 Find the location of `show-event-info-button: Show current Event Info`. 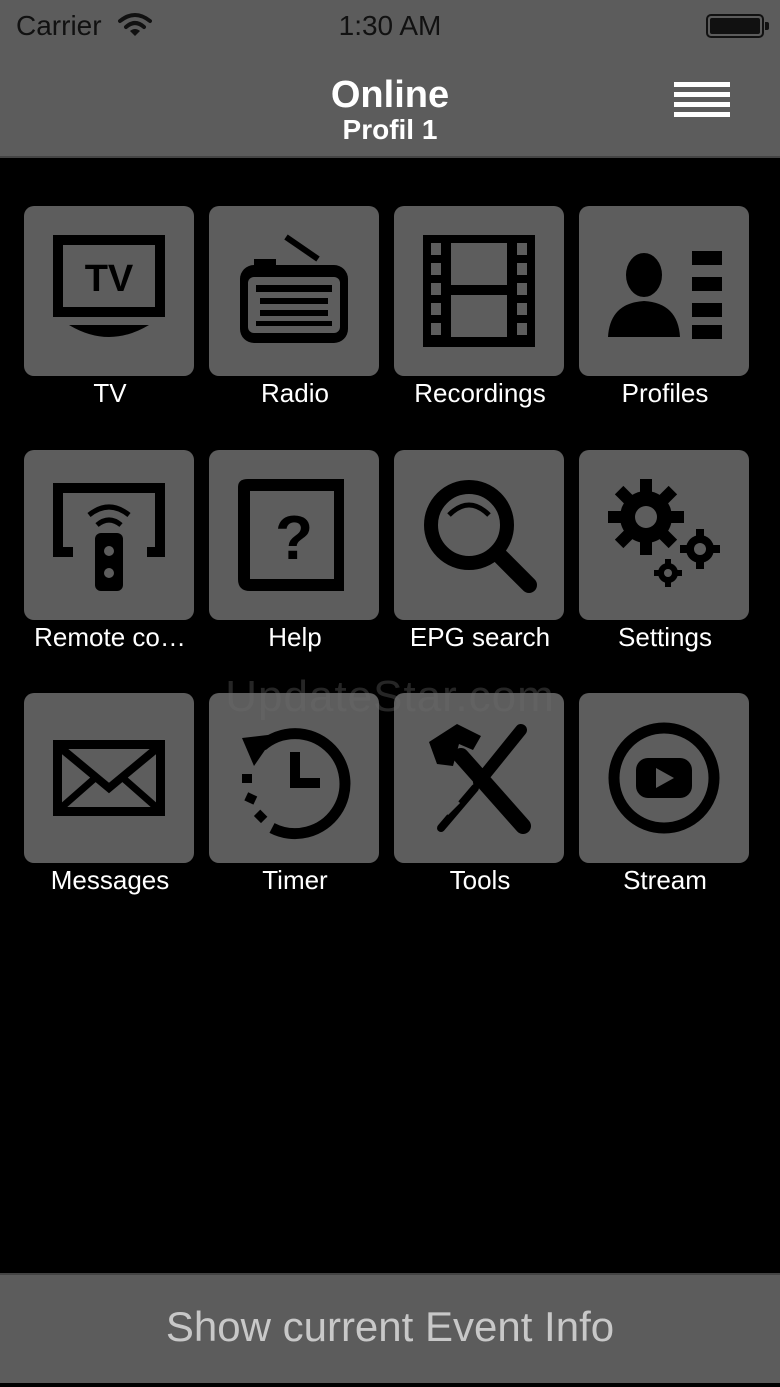

show-event-info-button: Show current Event Info is located at coordinates (390, 1328).